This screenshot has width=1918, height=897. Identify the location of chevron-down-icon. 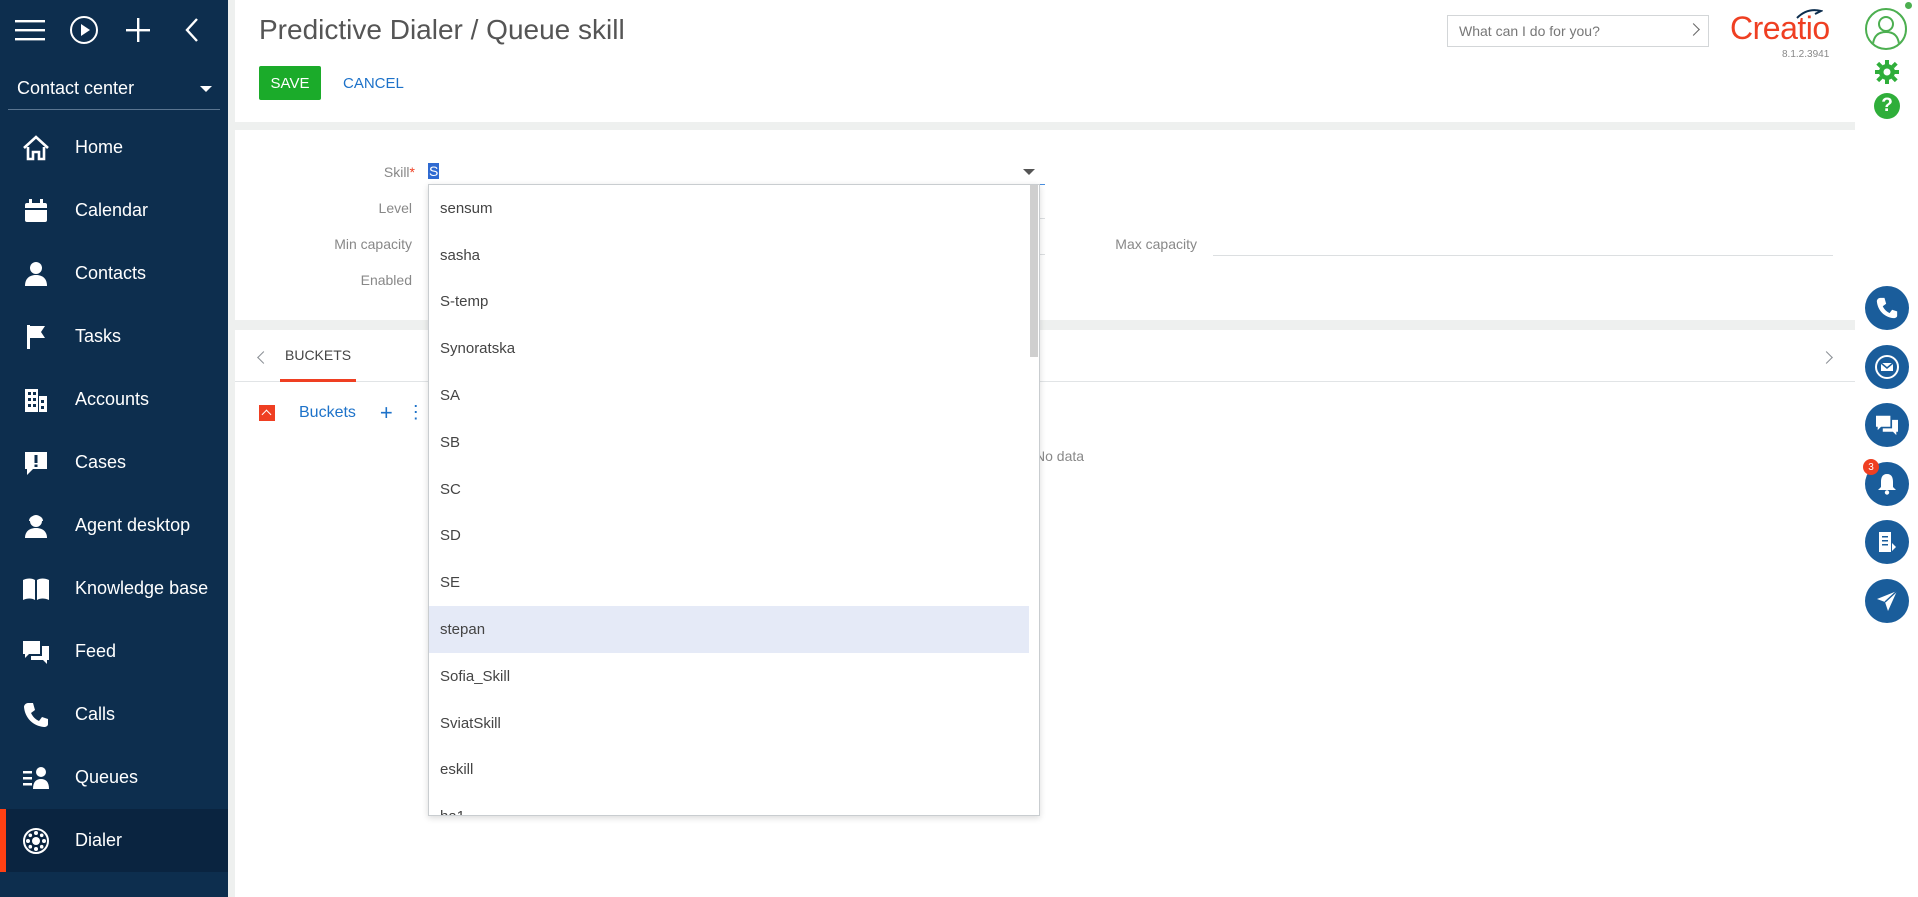
(1029, 172).